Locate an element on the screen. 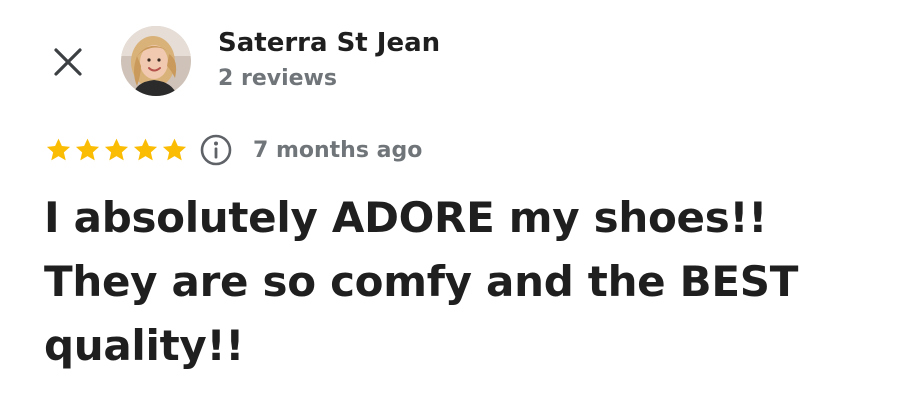 The width and height of the screenshot is (900, 401). info-icon is located at coordinates (216, 150).